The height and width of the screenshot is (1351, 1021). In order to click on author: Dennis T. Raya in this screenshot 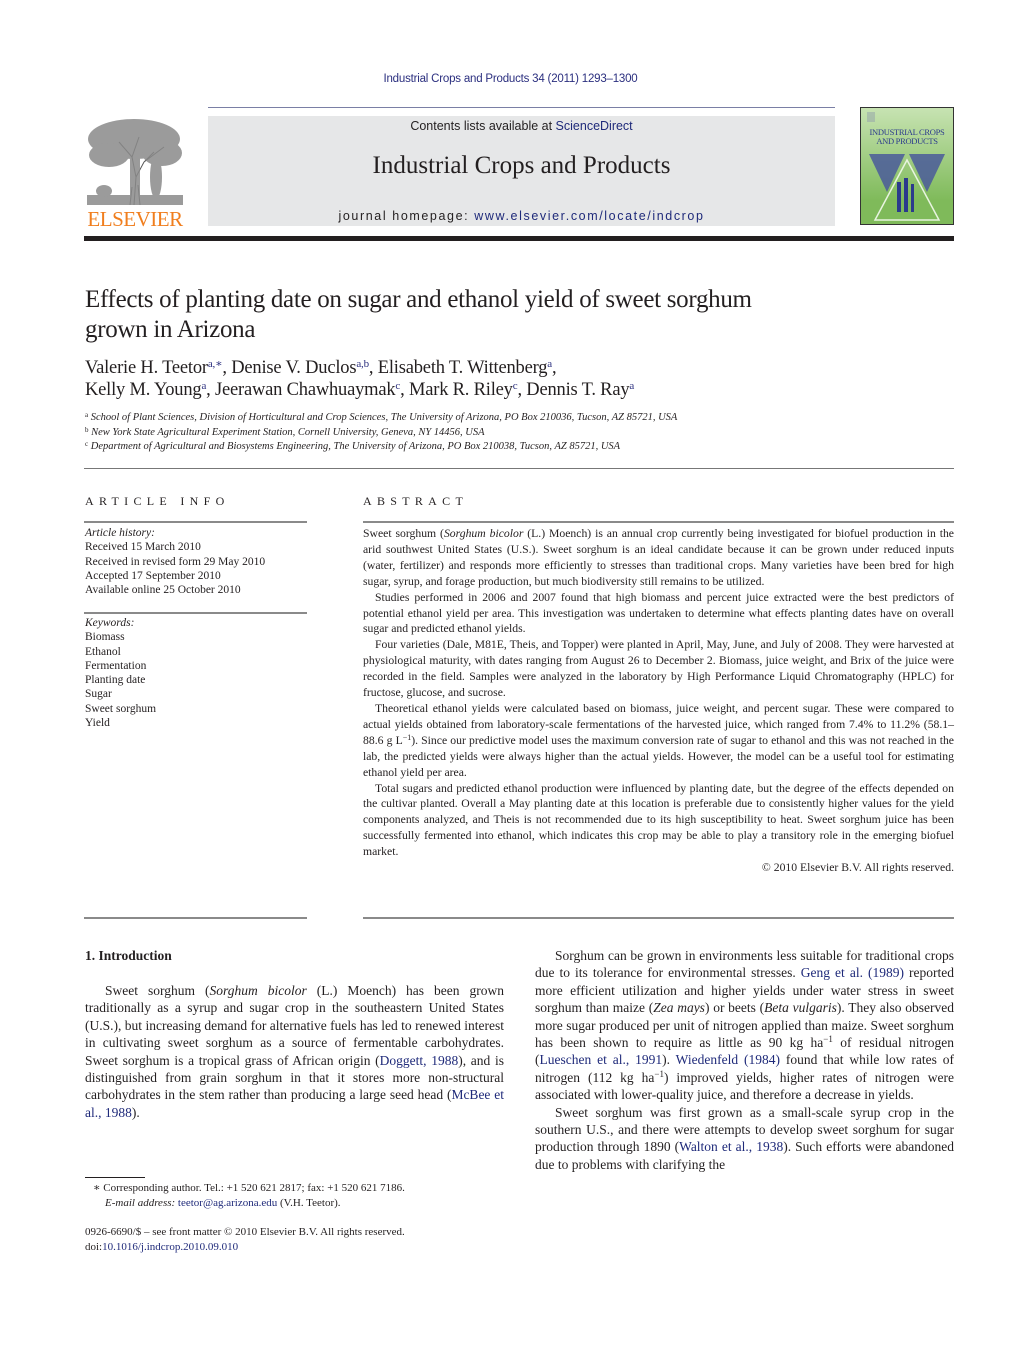, I will do `click(580, 390)`.